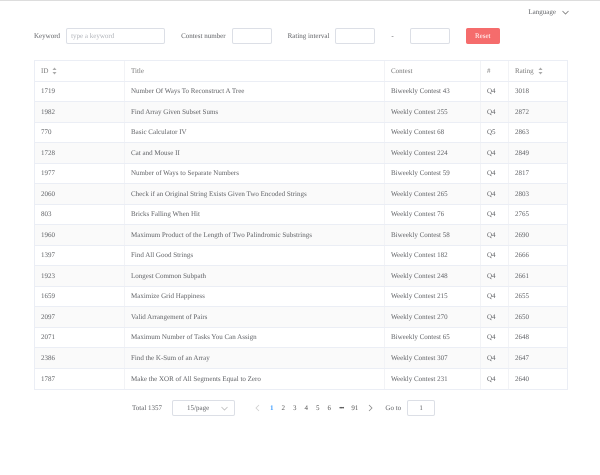  What do you see at coordinates (430, 36) in the screenshot?
I see `rating-max-field` at bounding box center [430, 36].